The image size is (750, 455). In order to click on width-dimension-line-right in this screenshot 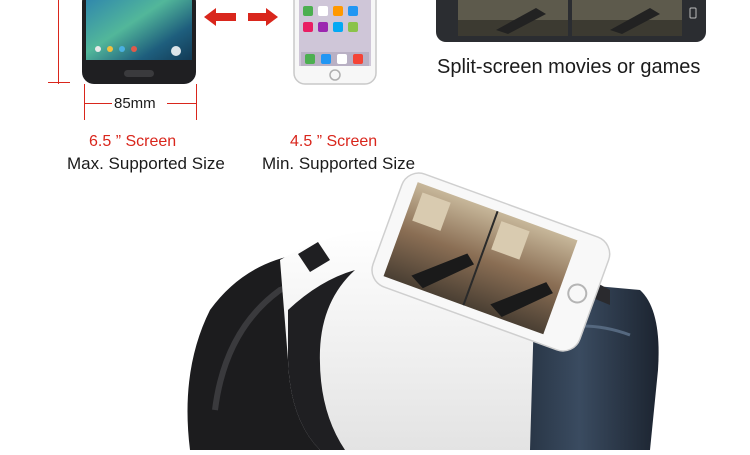, I will do `click(181, 103)`.